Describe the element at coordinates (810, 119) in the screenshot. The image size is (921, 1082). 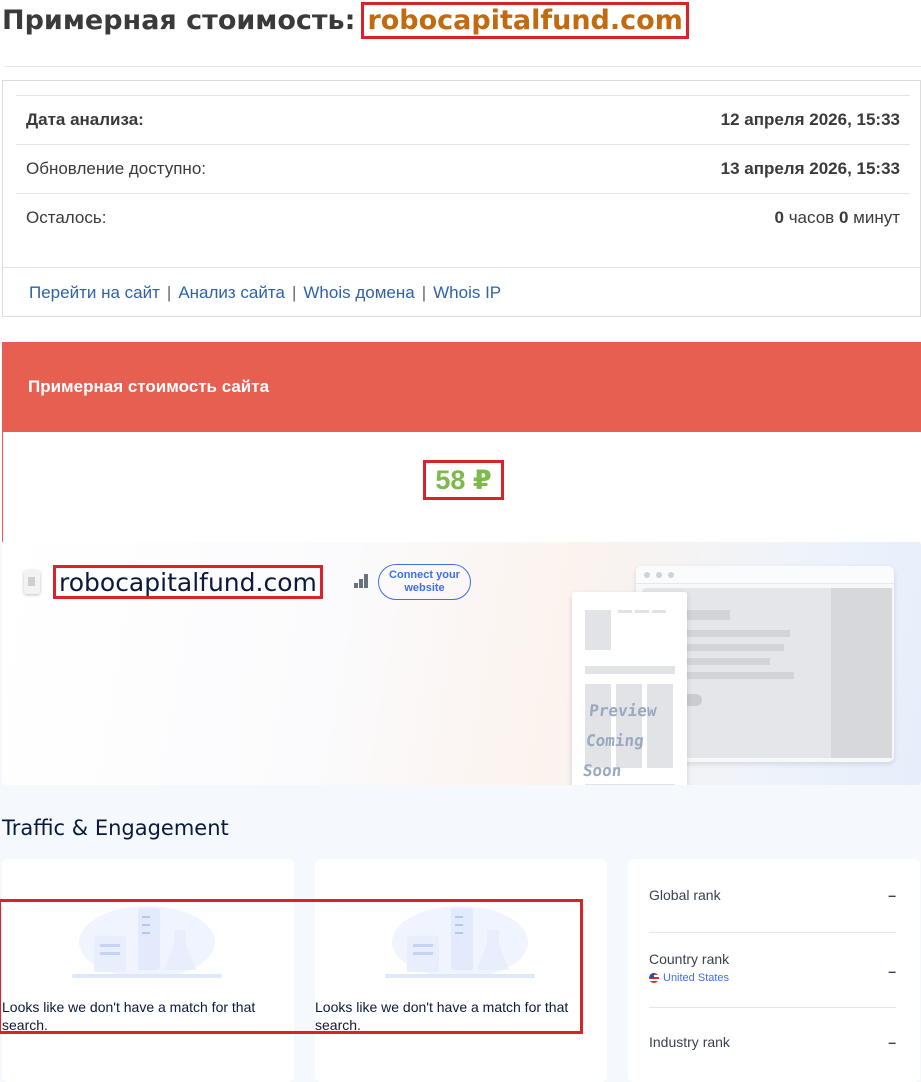
I see `analysis-date-value: 12 апреля 2026, 15:33` at that location.